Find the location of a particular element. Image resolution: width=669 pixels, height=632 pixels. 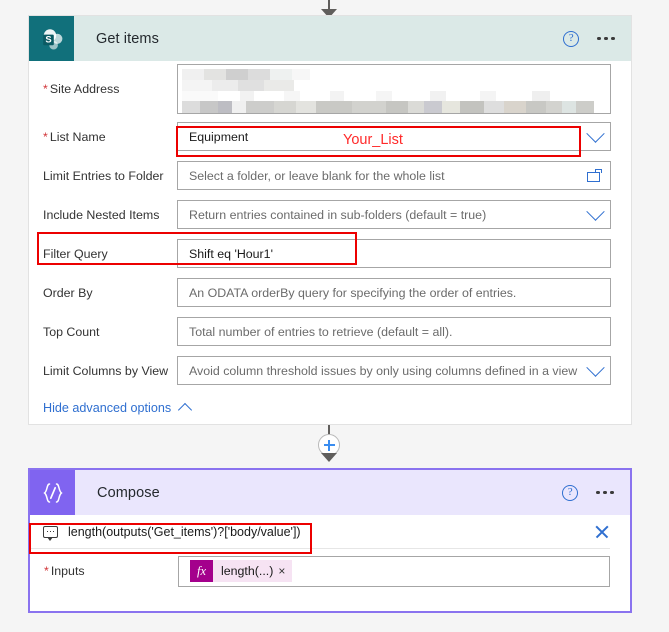

field-row-site-address: * Site Address is located at coordinates (330, 89).